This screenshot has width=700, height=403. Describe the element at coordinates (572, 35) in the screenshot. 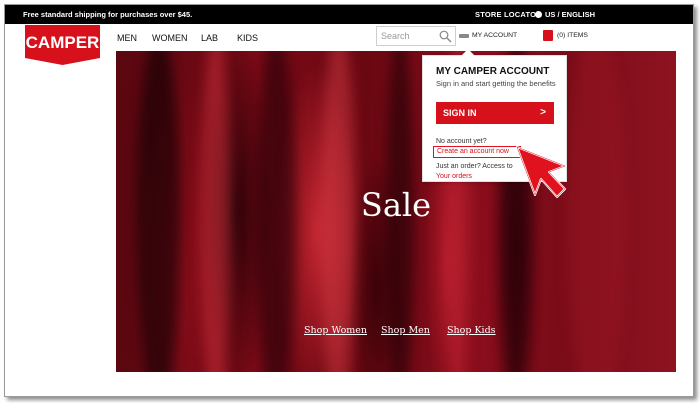

I see `cart-count-label: (0) ITEMS` at that location.